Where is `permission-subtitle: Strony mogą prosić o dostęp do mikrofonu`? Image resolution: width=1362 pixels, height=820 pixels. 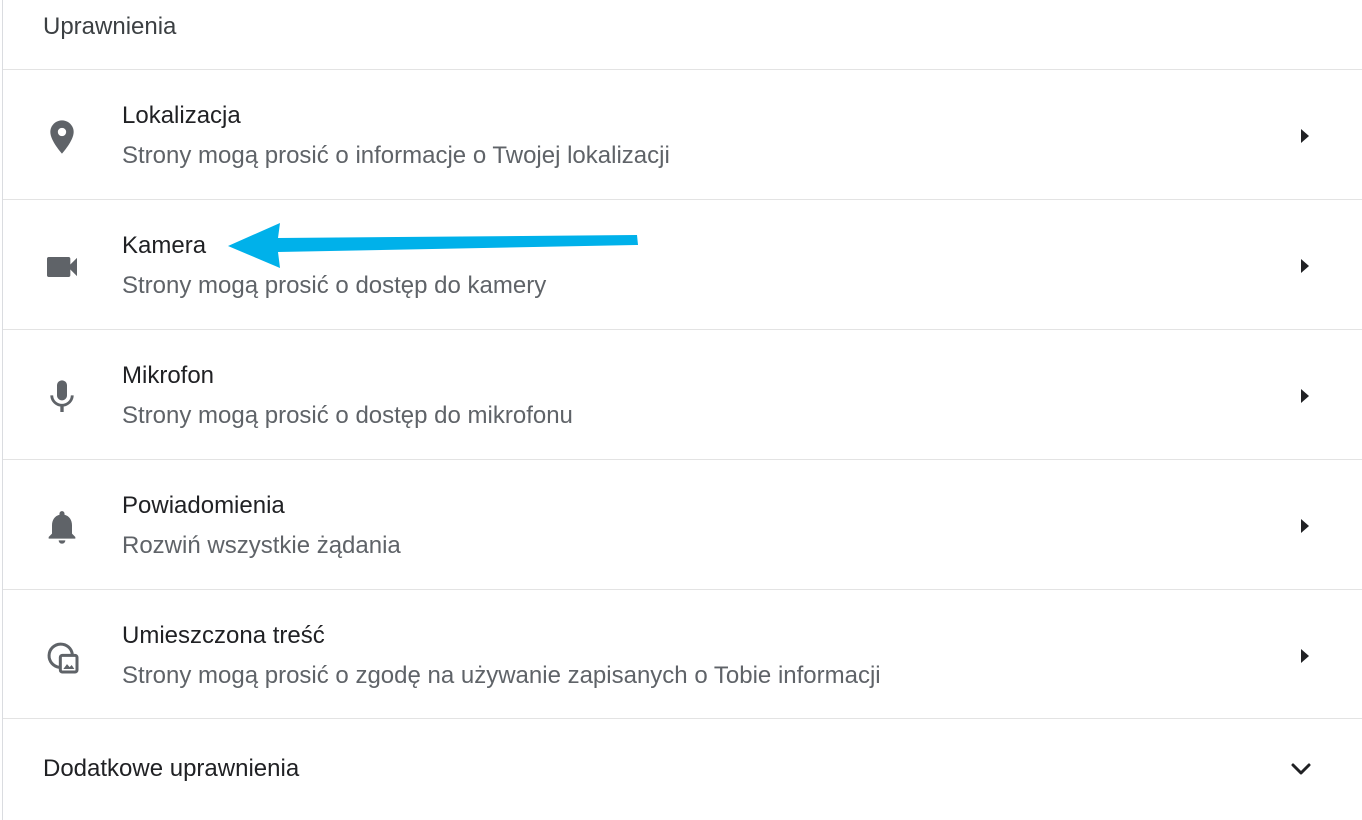 permission-subtitle: Strony mogą prosić o dostęp do mikrofonu is located at coordinates (347, 415).